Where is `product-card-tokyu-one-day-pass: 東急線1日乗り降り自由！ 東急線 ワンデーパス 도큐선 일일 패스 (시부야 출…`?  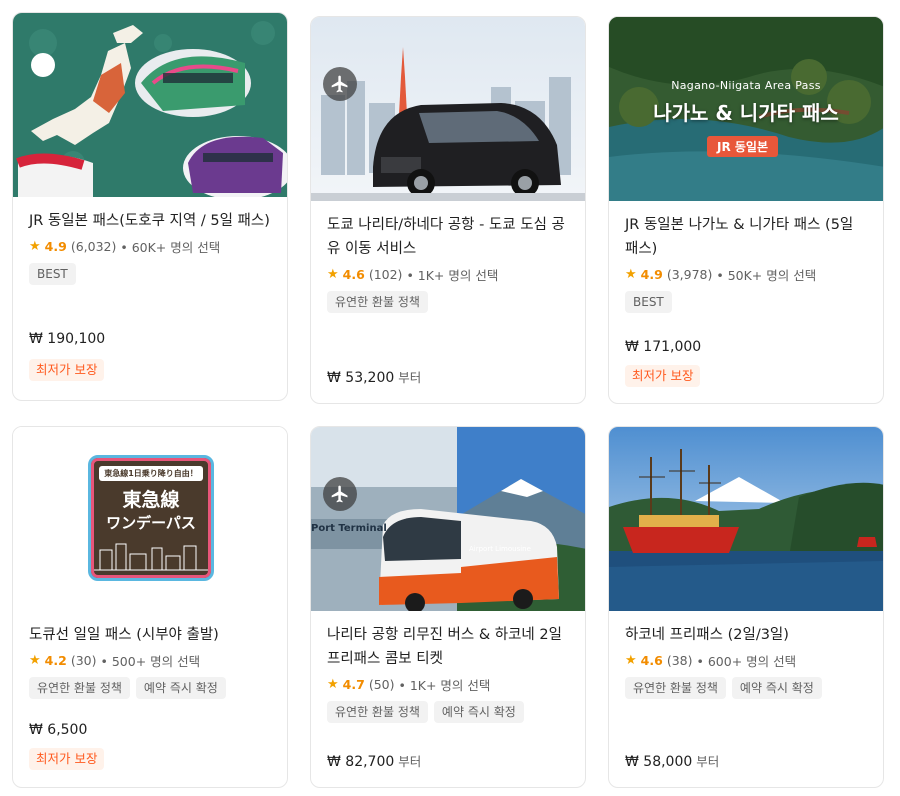 product-card-tokyu-one-day-pass: 東急線1日乗り降り自由！ 東急線 ワンデーパス 도큐선 일일 패스 (시부야 출… is located at coordinates (150, 607).